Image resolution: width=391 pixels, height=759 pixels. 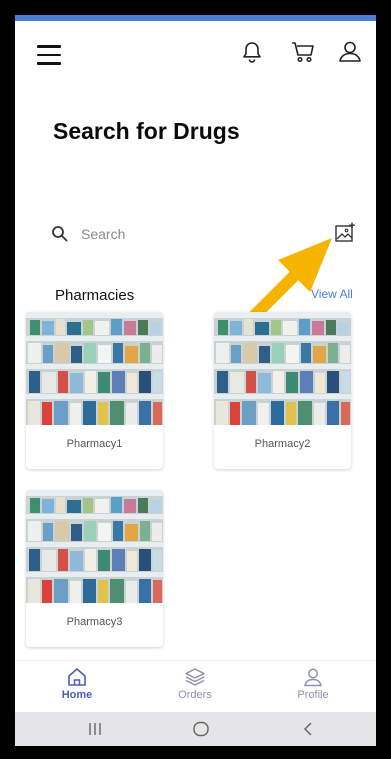 I want to click on hamburger-menu-icon, so click(x=49, y=55).